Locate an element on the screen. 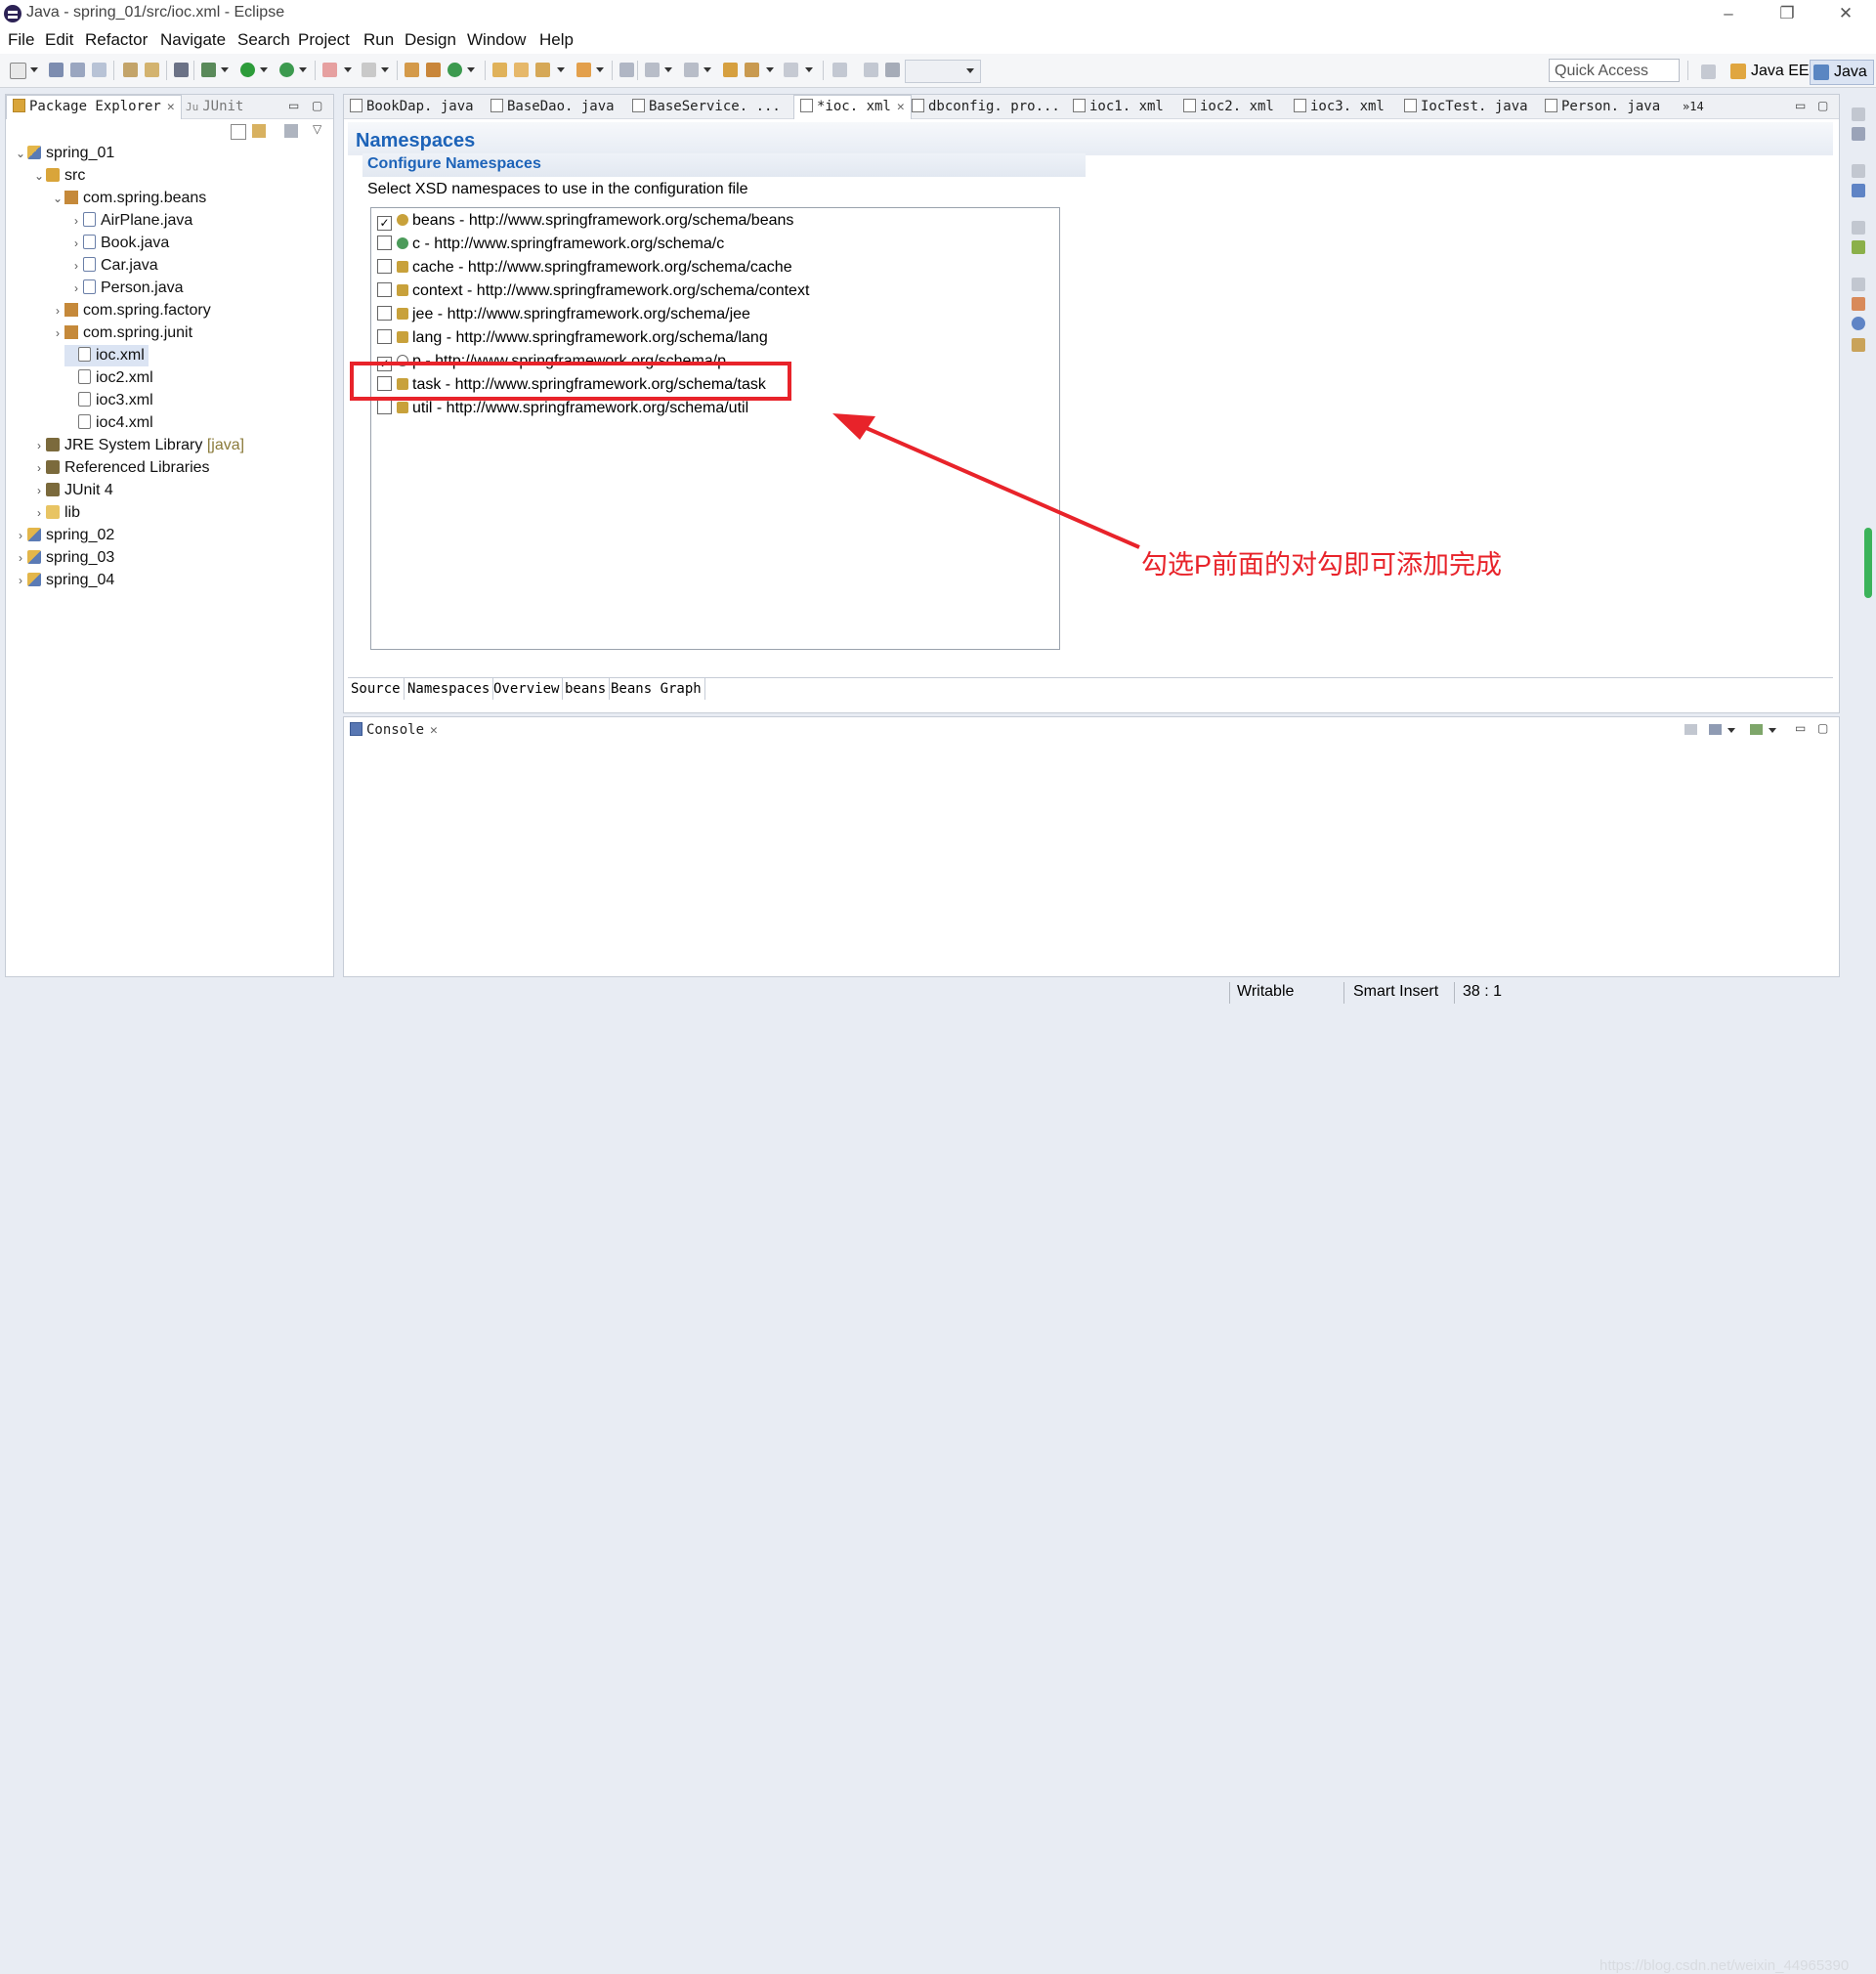 The image size is (1876, 1974). tree-item-ioc2-xml: ioc2.xml is located at coordinates (108, 378).